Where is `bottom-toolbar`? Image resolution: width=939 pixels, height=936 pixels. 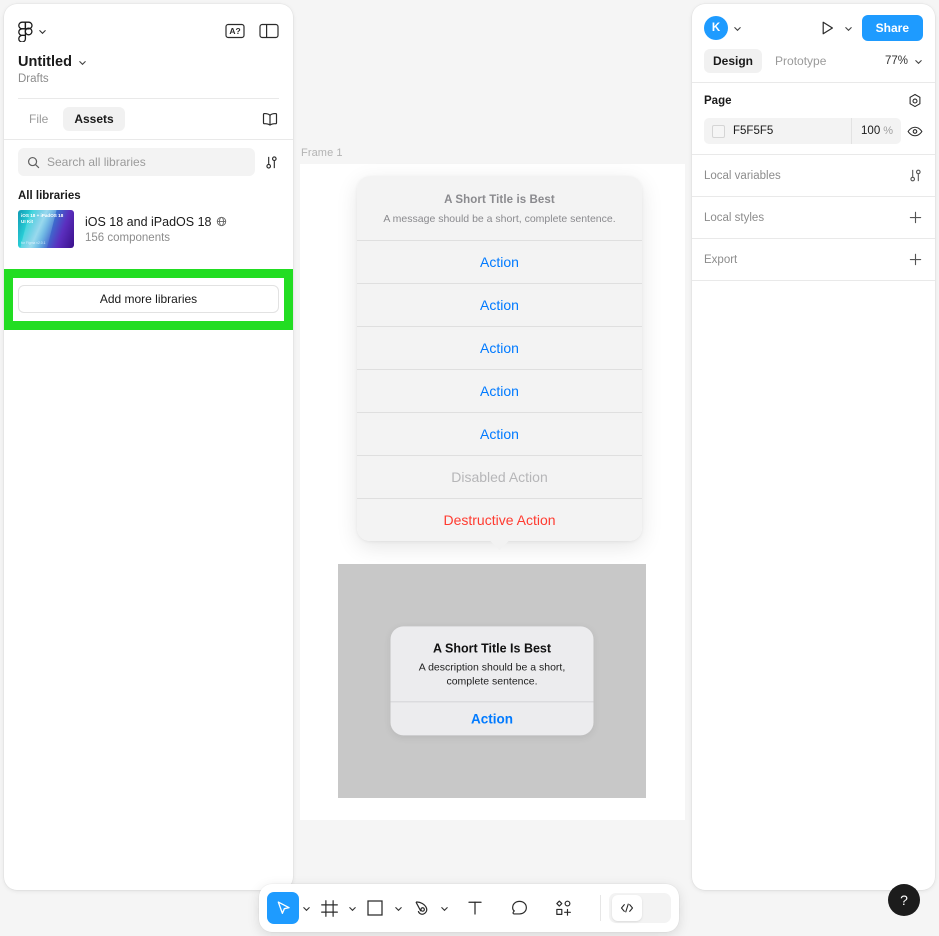 bottom-toolbar is located at coordinates (469, 908).